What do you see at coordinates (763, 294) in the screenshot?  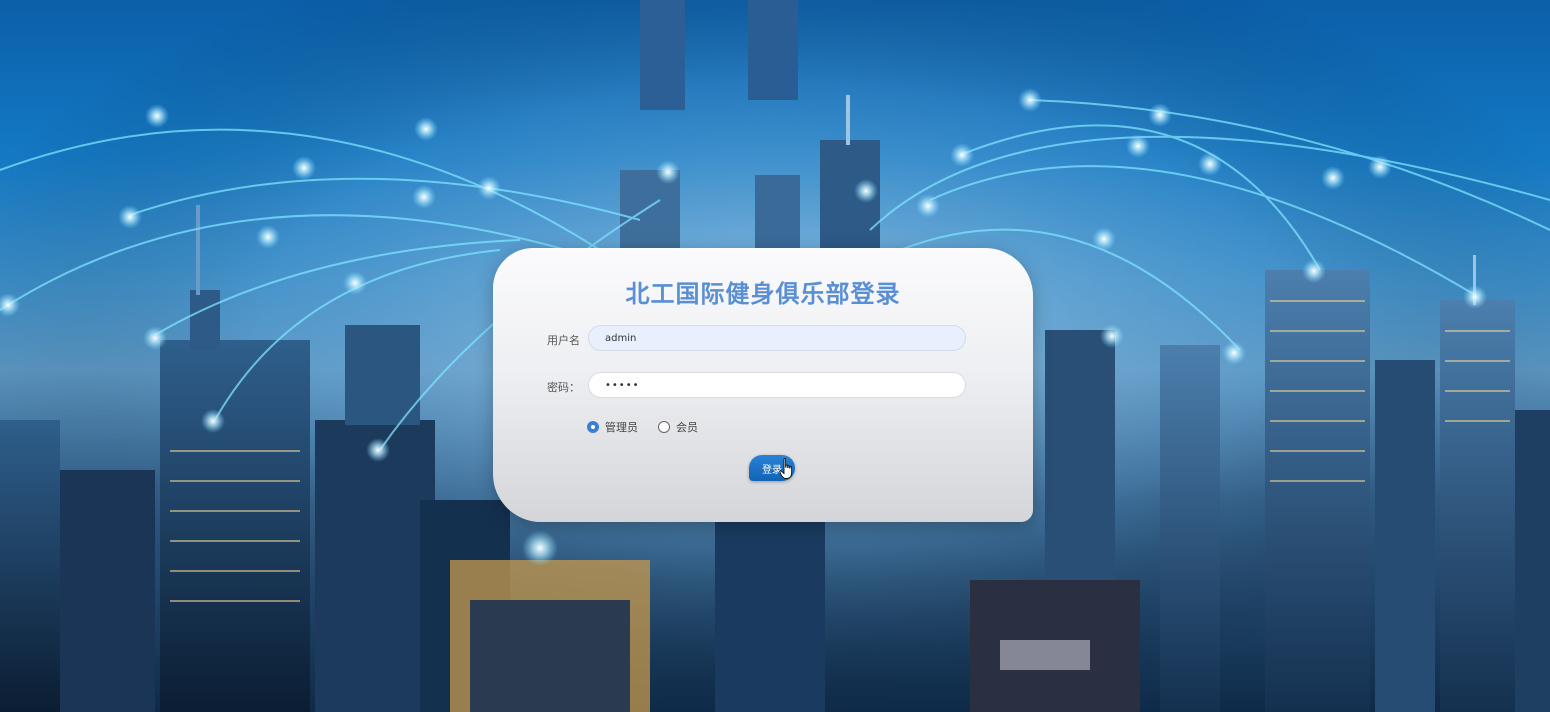 I see `login-title: 北工国际健身俱乐部登录` at bounding box center [763, 294].